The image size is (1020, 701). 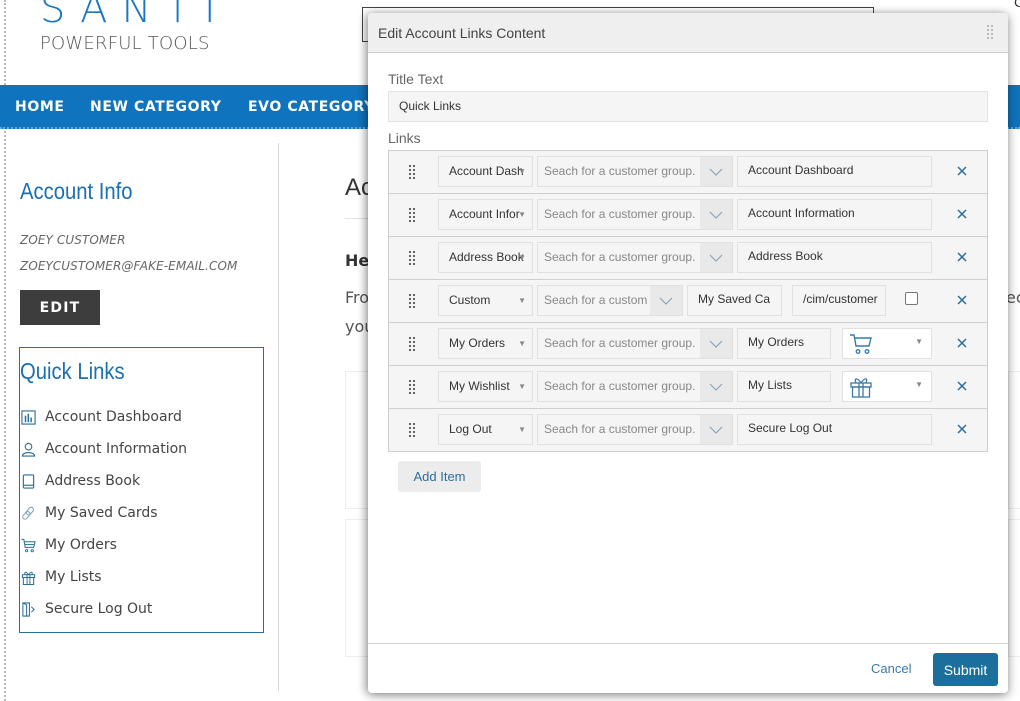 What do you see at coordinates (891, 668) in the screenshot?
I see `cancel-button: Cancel` at bounding box center [891, 668].